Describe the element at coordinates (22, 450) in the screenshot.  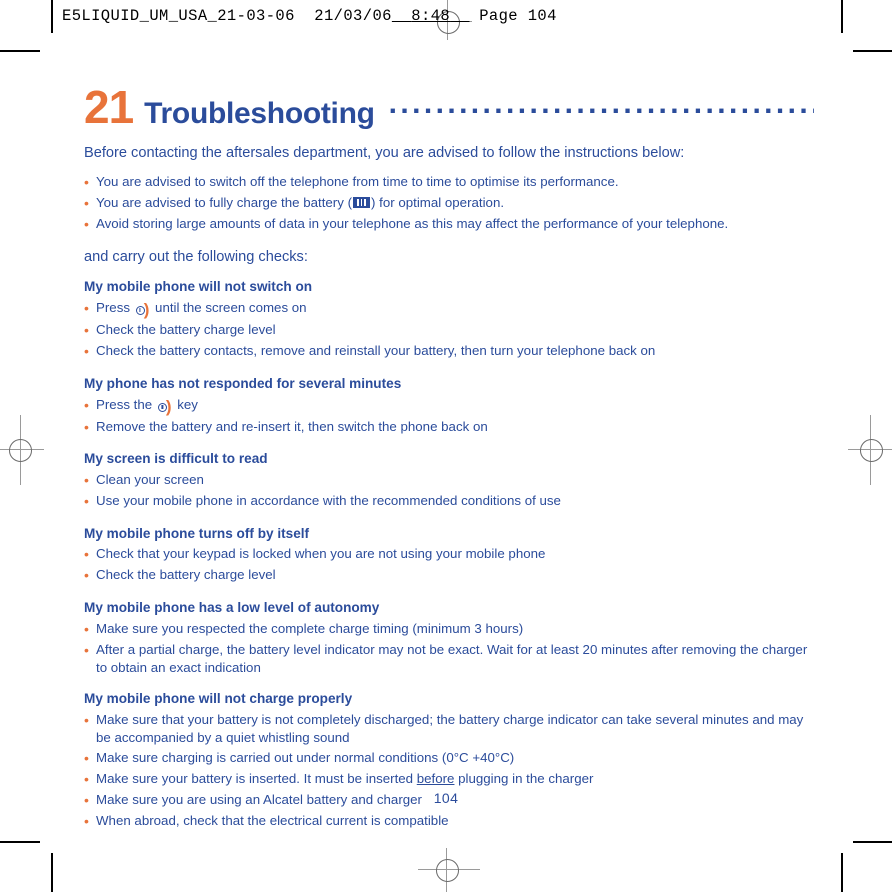
I see `registration-mark-left-icon` at that location.